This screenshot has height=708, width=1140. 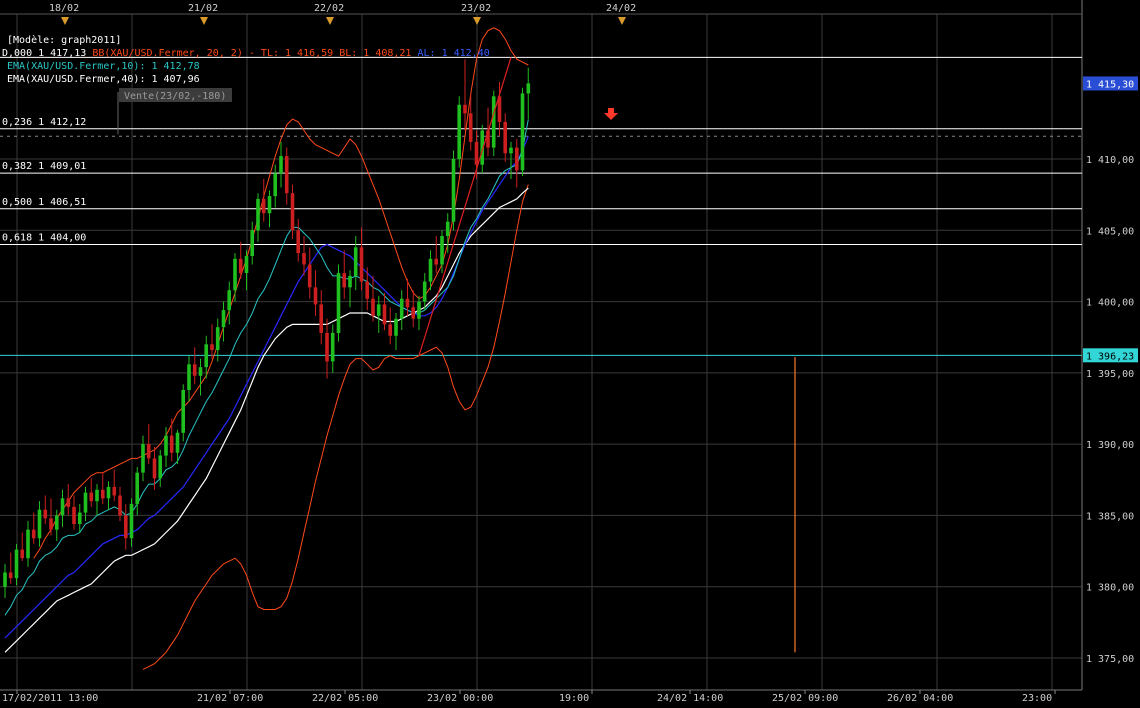 I want to click on sell-tag: Vente(23/02,-180), so click(x=175, y=96).